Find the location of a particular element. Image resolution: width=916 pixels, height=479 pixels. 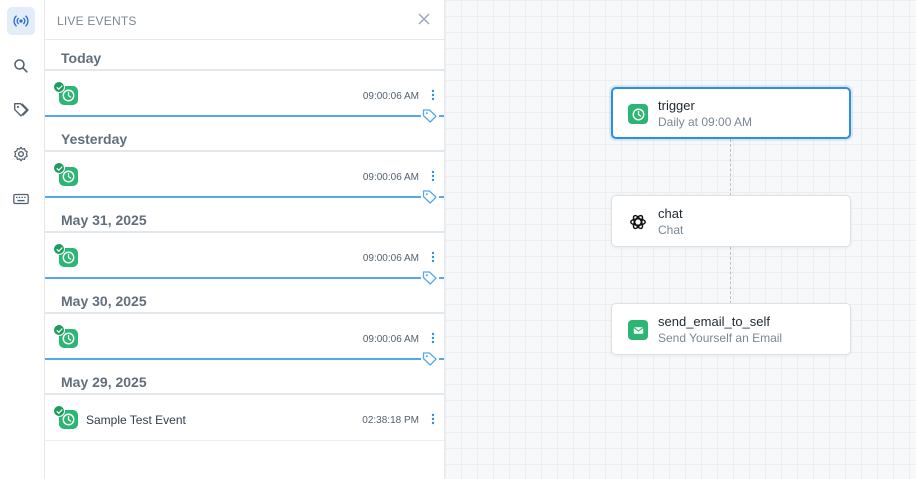

date-group-header: Today is located at coordinates (244, 56).